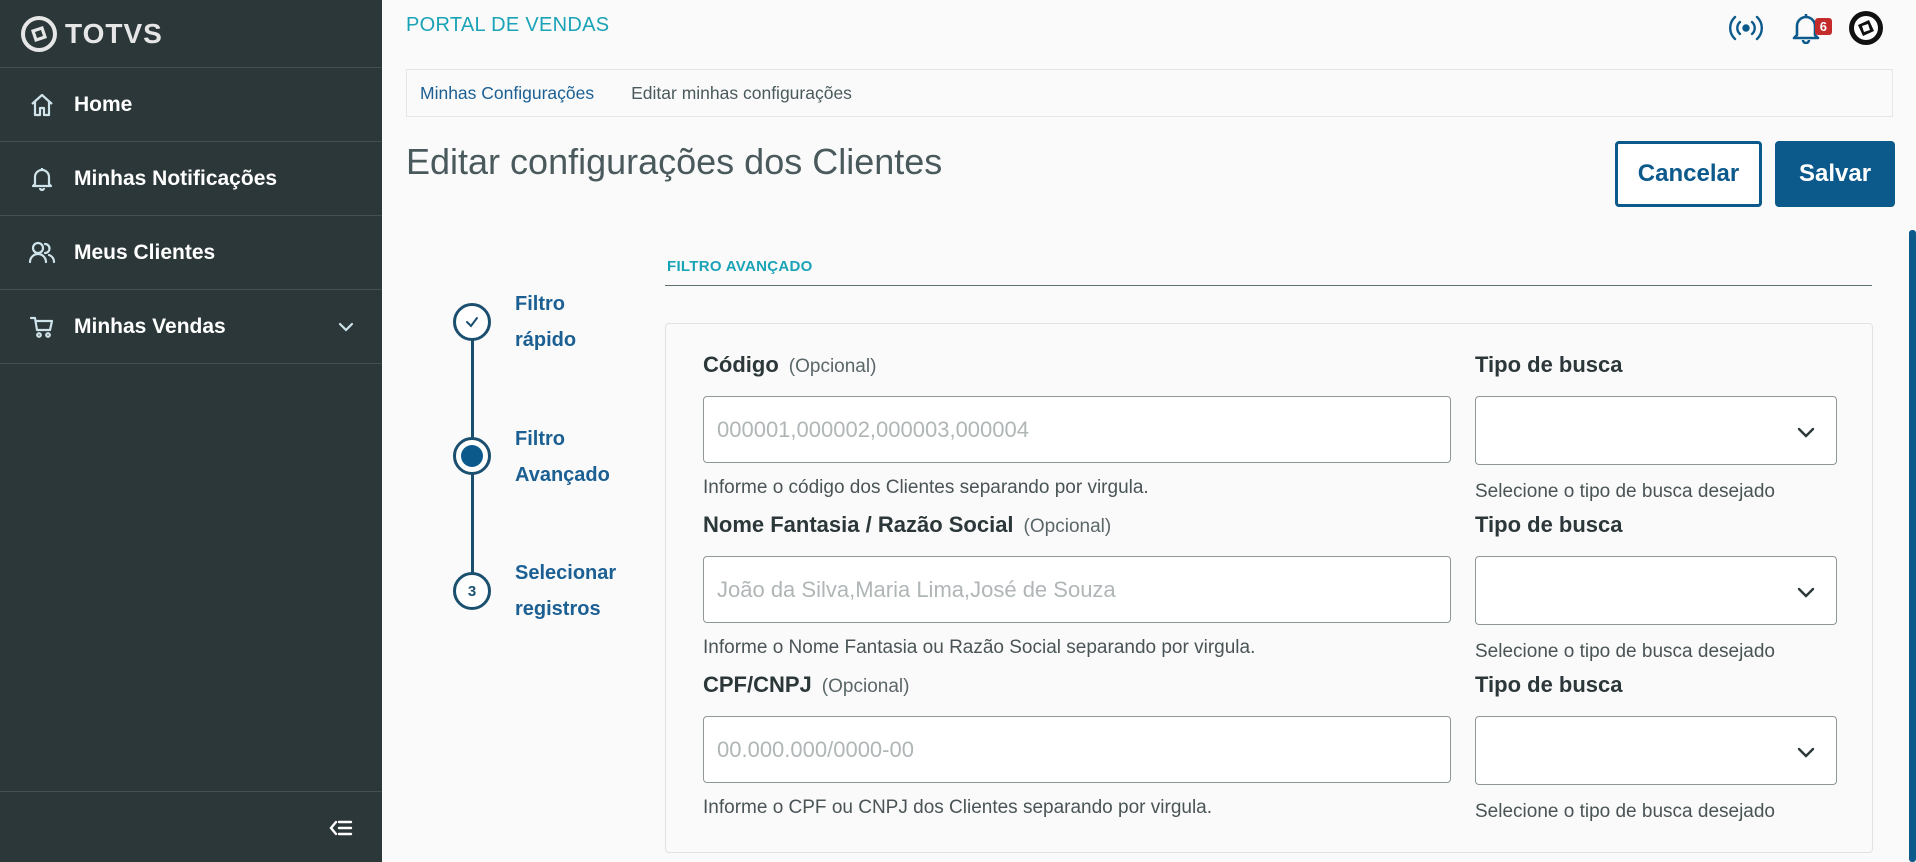 The image size is (1916, 862). I want to click on sidebar-item-clients: Meus Clientes, so click(191, 253).